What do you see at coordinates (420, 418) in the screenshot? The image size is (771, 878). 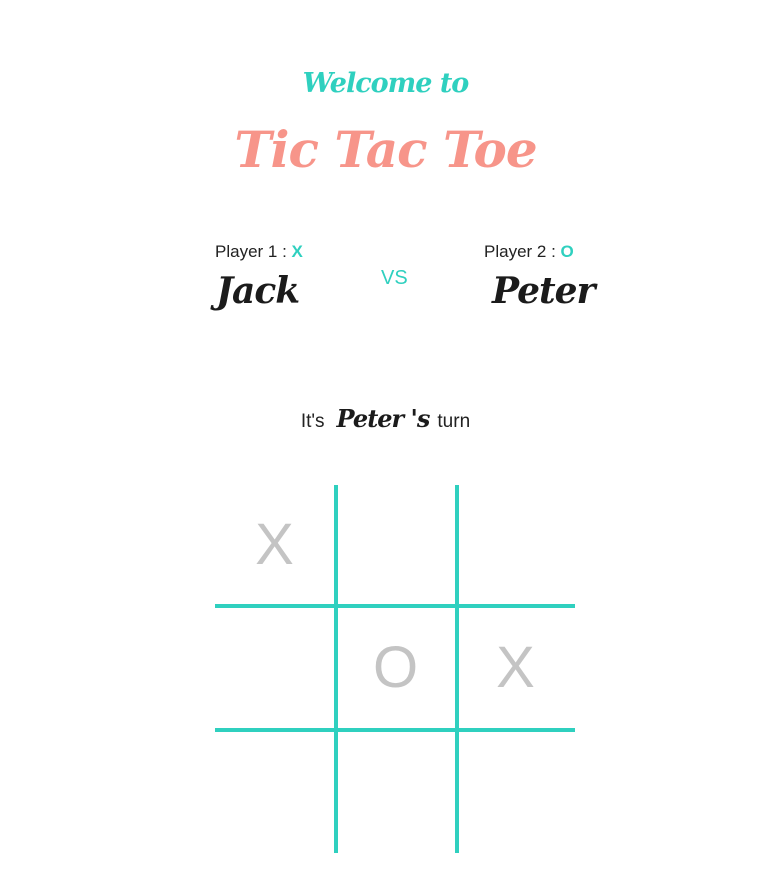 I see `turn-possessive: 's` at bounding box center [420, 418].